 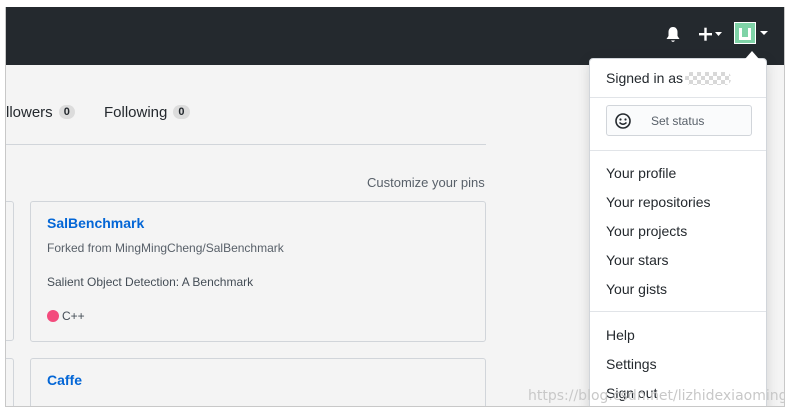 I want to click on user-menu-toggle, so click(x=752, y=34).